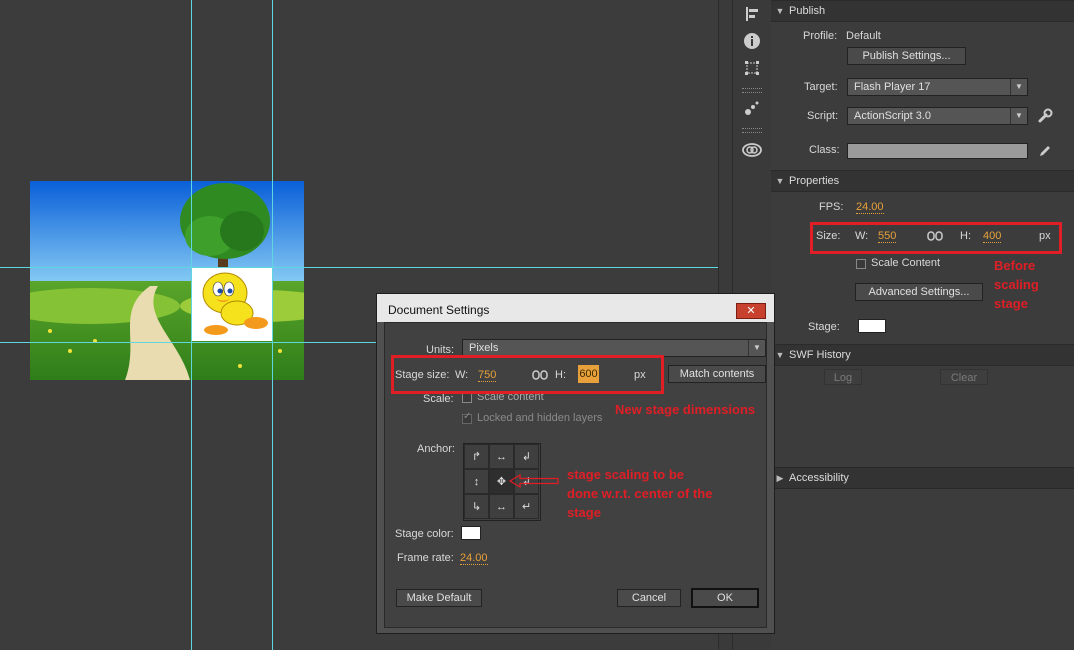  What do you see at coordinates (436, 449) in the screenshot?
I see `anchor-label: Anchor:` at bounding box center [436, 449].